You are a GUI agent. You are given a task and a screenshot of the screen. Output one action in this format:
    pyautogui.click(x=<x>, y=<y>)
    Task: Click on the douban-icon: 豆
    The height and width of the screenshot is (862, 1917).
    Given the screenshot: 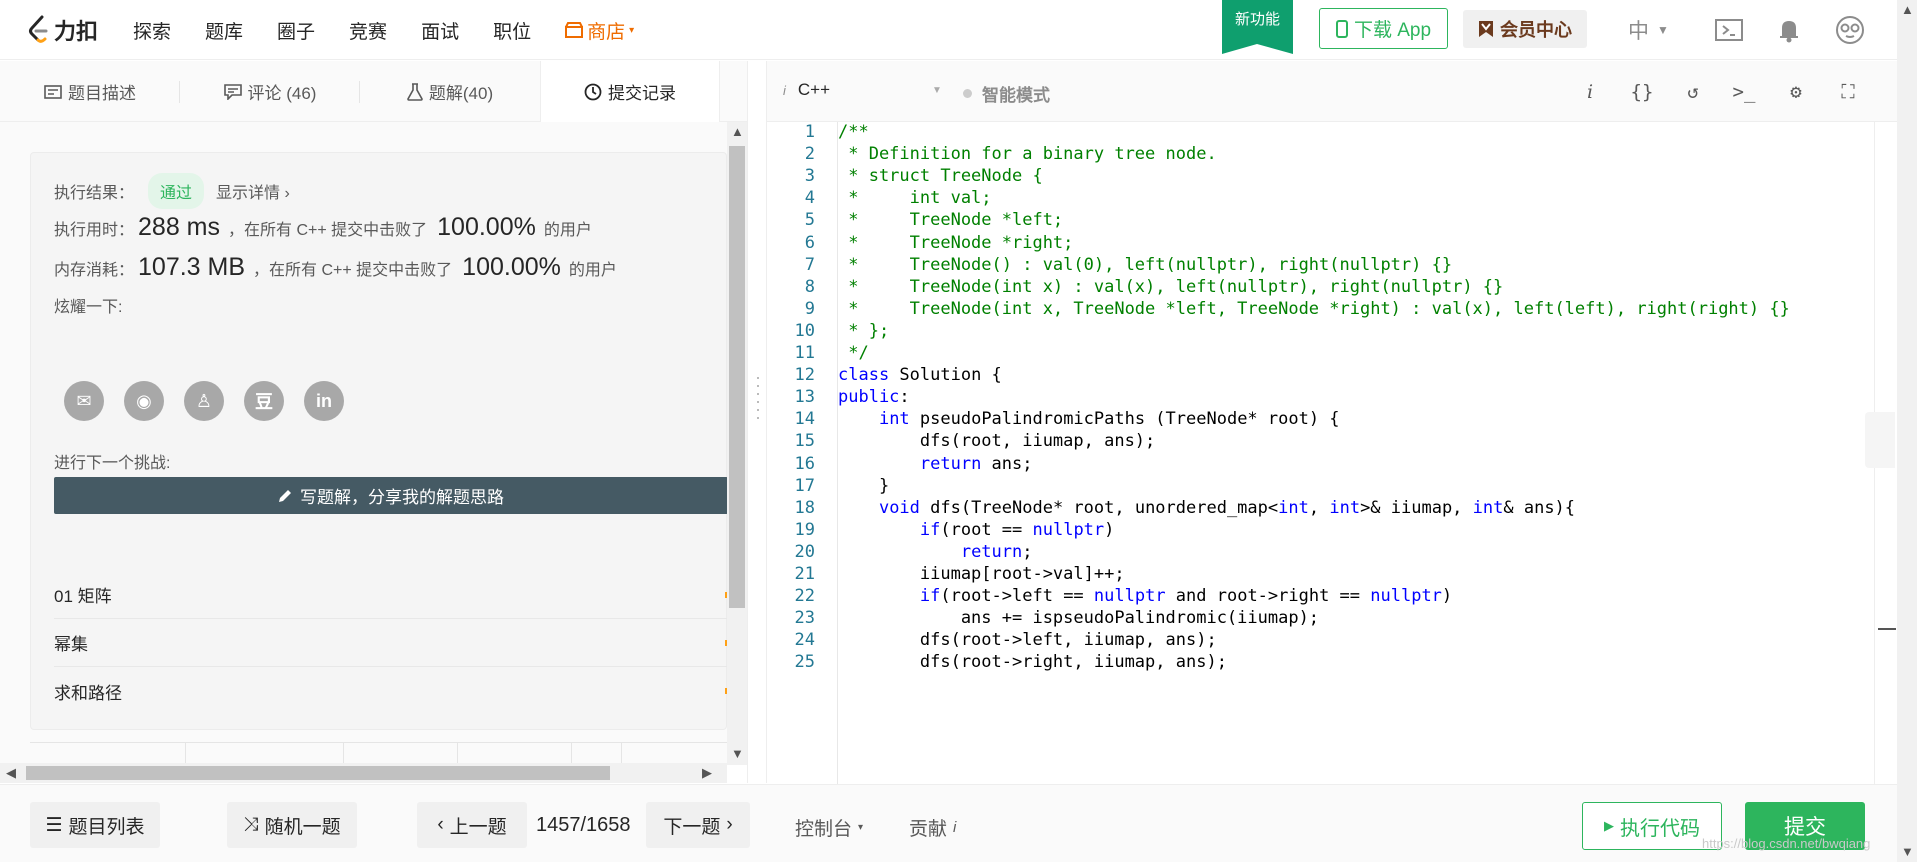 What is the action you would take?
    pyautogui.click(x=264, y=401)
    